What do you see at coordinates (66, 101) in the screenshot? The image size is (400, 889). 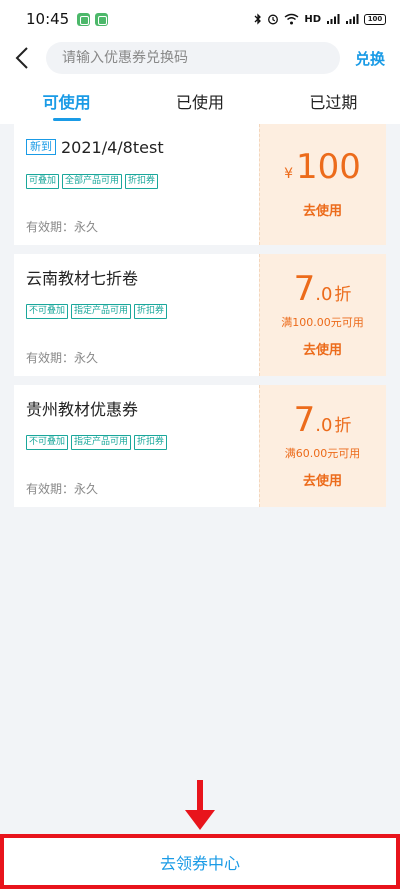 I see `tab-available: 可使用` at bounding box center [66, 101].